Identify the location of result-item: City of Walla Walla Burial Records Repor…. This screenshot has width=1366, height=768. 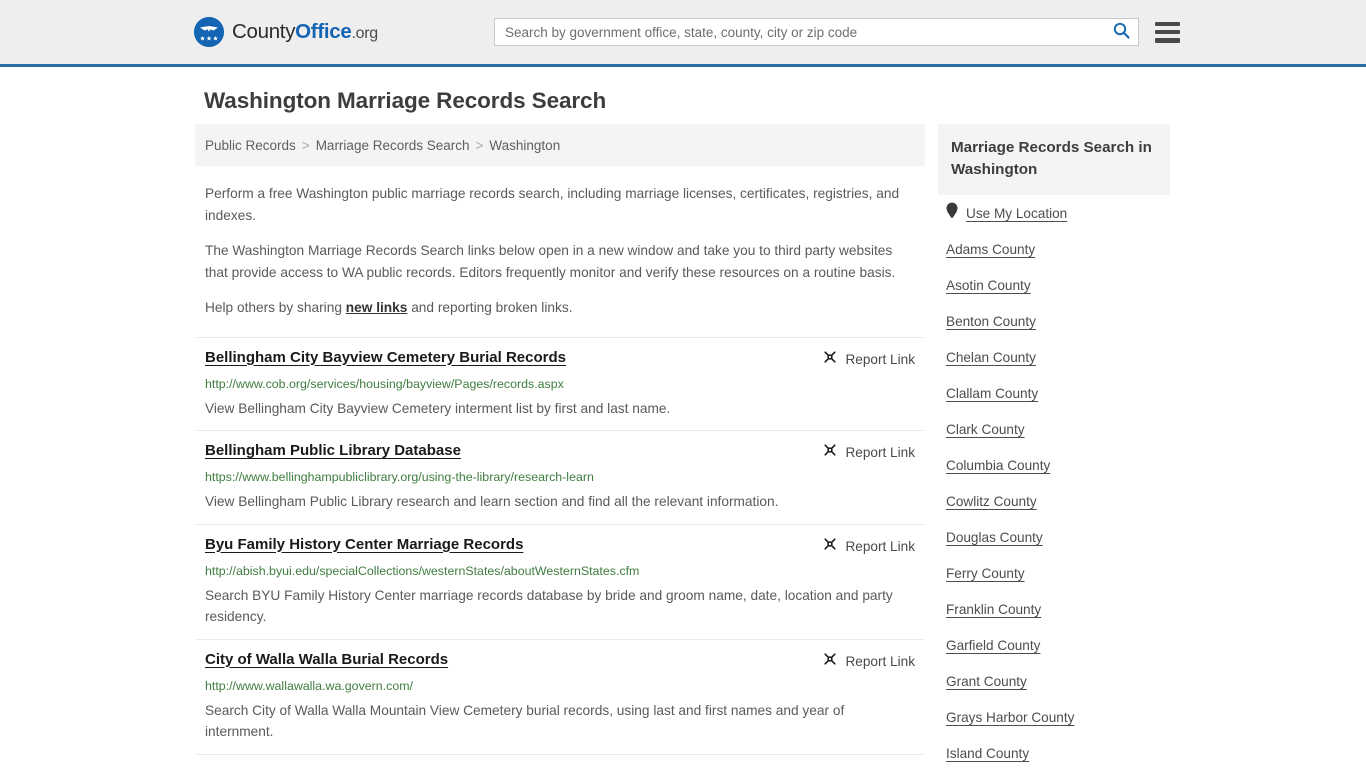
(560, 697).